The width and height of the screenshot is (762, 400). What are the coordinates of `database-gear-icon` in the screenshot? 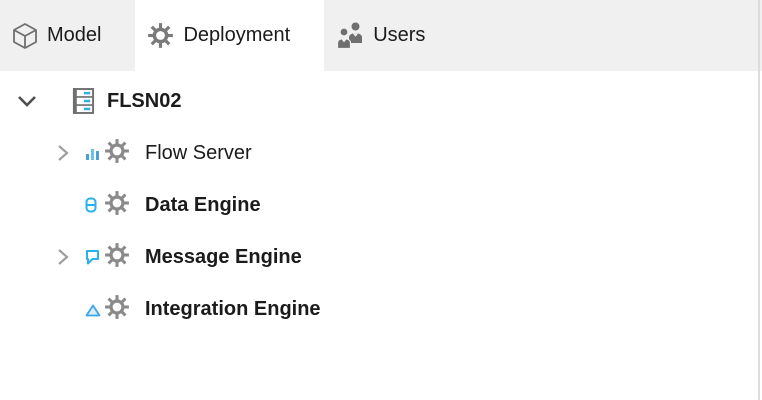 It's located at (107, 205).